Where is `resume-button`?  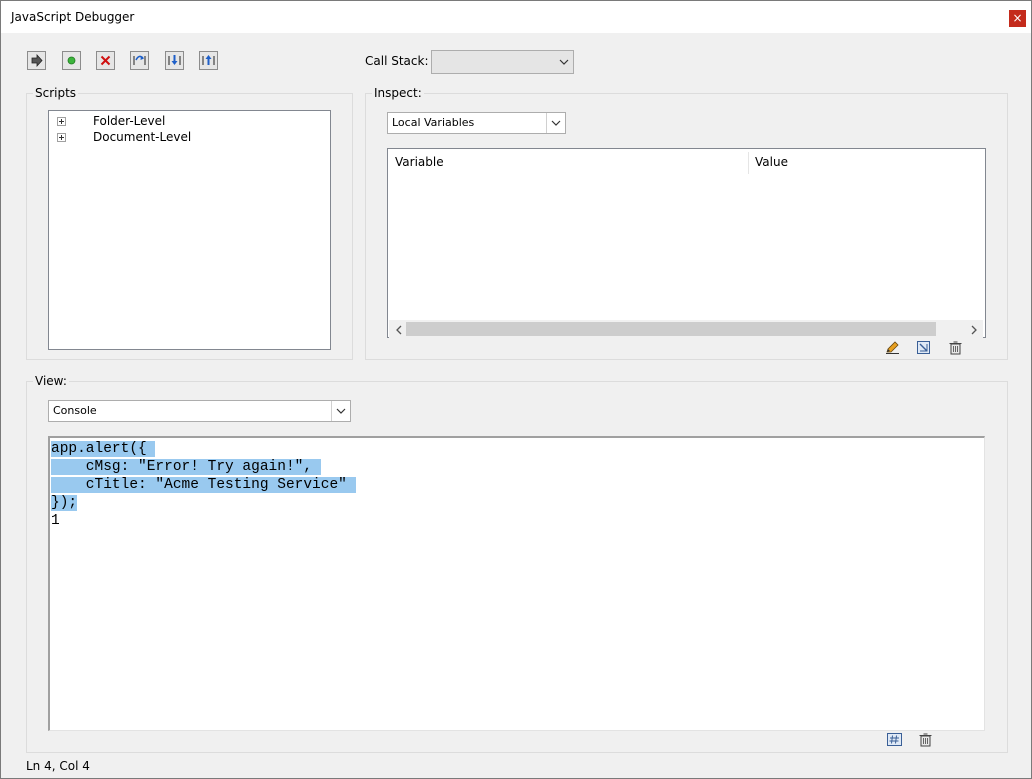 resume-button is located at coordinates (36, 60).